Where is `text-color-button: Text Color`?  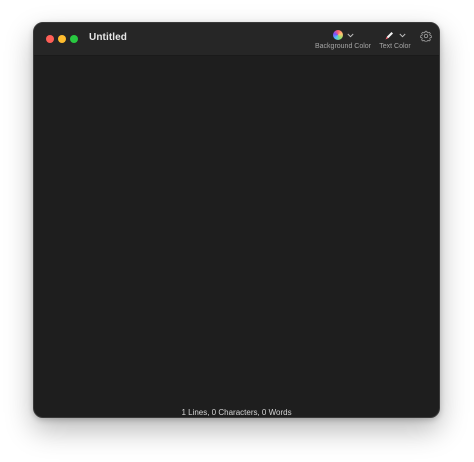
text-color-button: Text Color is located at coordinates (395, 39).